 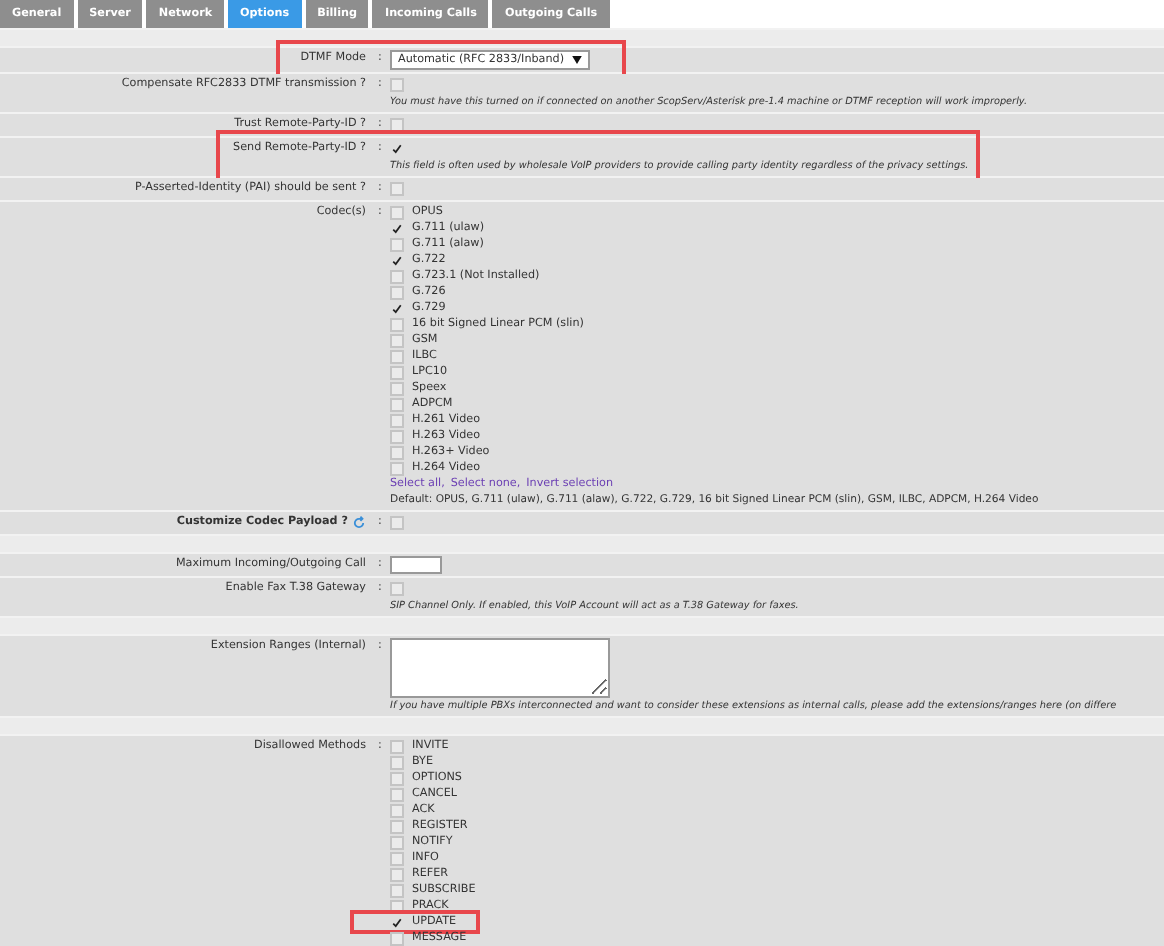 What do you see at coordinates (416, 565) in the screenshot?
I see `number-field` at bounding box center [416, 565].